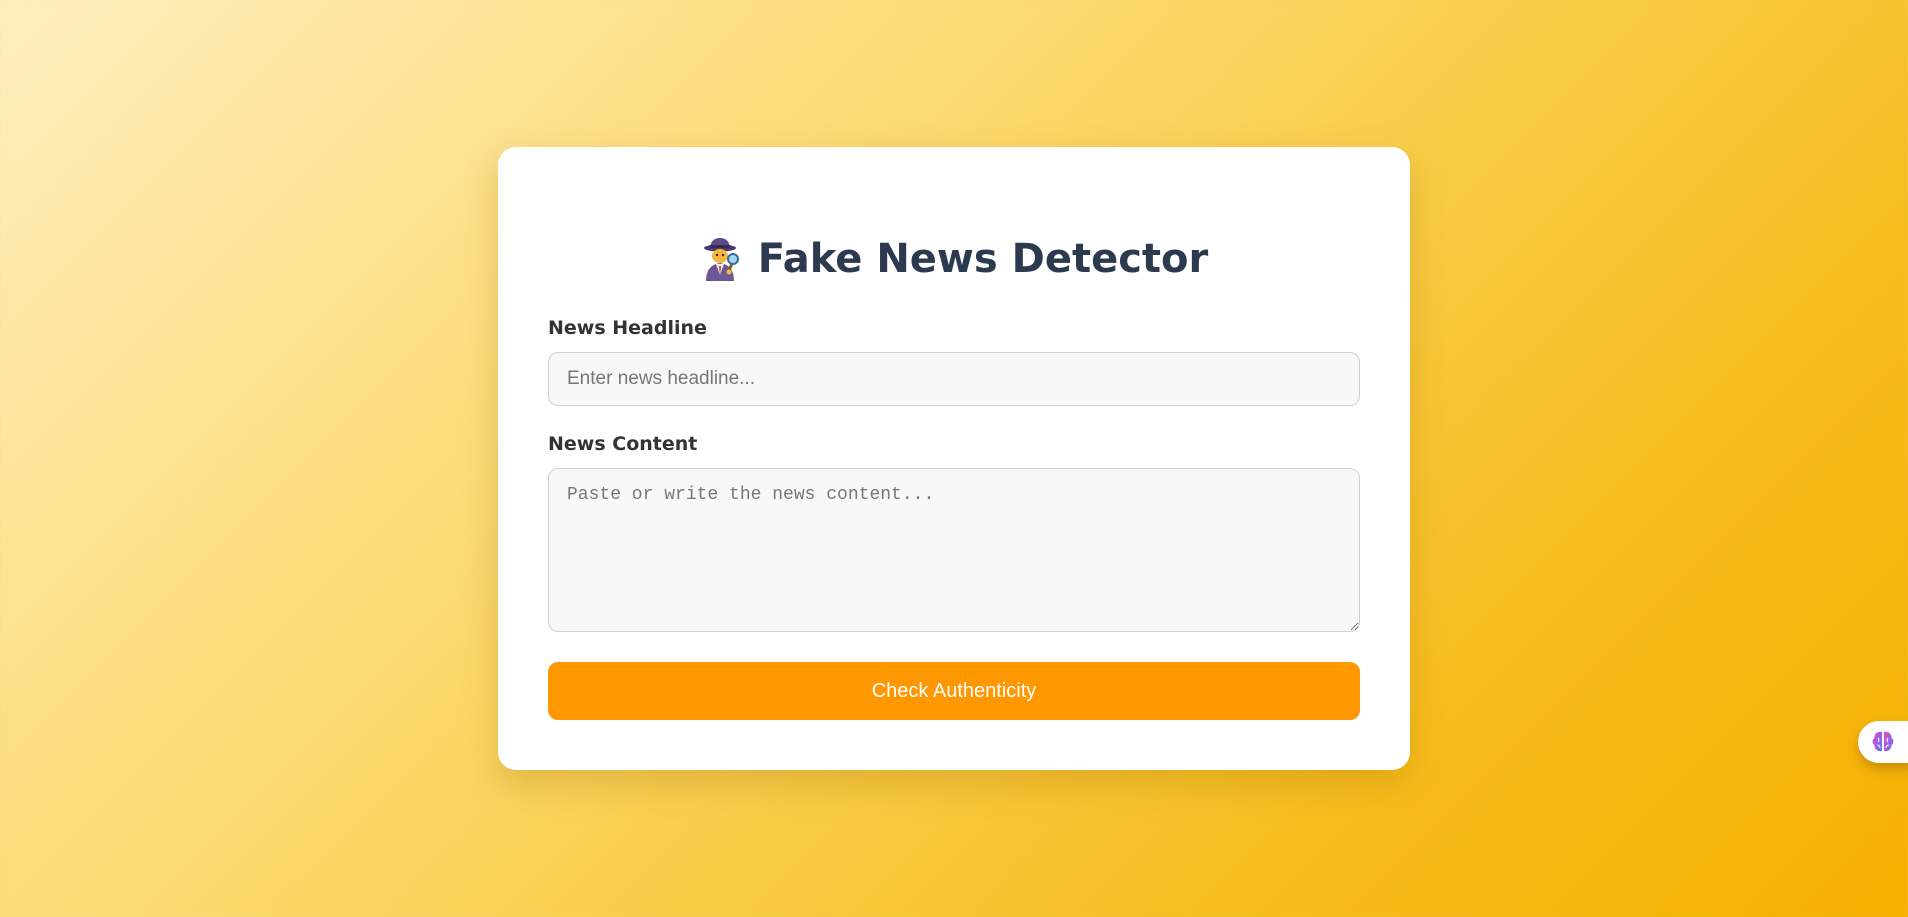 This screenshot has height=917, width=1908. I want to click on headline-input, so click(954, 379).